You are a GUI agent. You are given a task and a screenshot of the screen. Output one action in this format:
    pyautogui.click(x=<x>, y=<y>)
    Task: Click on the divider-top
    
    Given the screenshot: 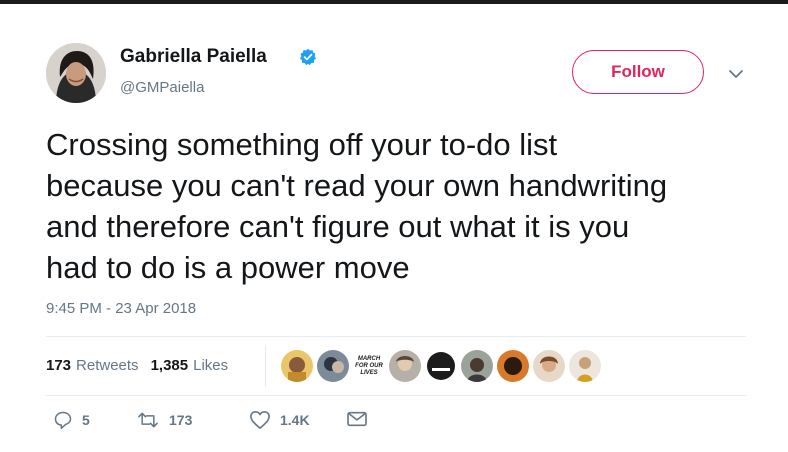 What is the action you would take?
    pyautogui.click(x=396, y=336)
    